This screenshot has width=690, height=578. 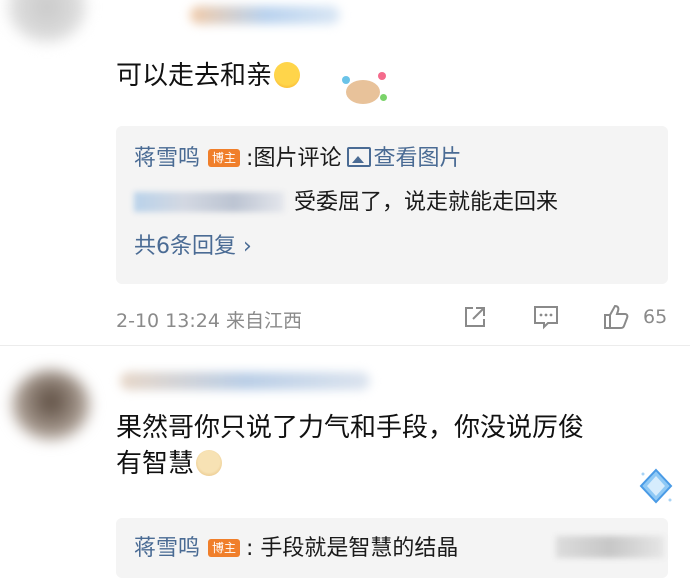 What do you see at coordinates (359, 157) in the screenshot?
I see `picture-icon` at bounding box center [359, 157].